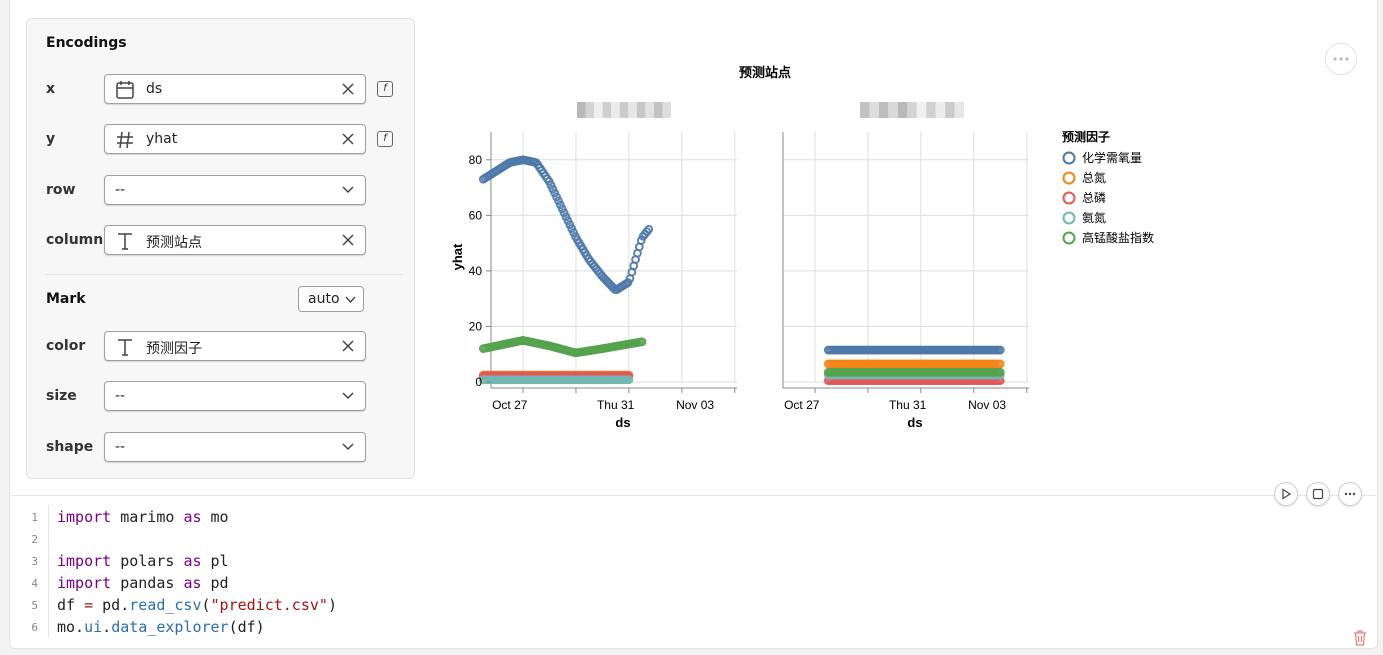  What do you see at coordinates (348, 139) in the screenshot?
I see `clear-y-icon` at bounding box center [348, 139].